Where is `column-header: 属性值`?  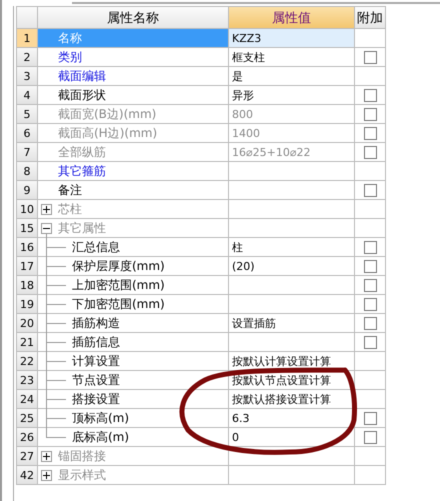
column-header: 属性值 is located at coordinates (292, 18).